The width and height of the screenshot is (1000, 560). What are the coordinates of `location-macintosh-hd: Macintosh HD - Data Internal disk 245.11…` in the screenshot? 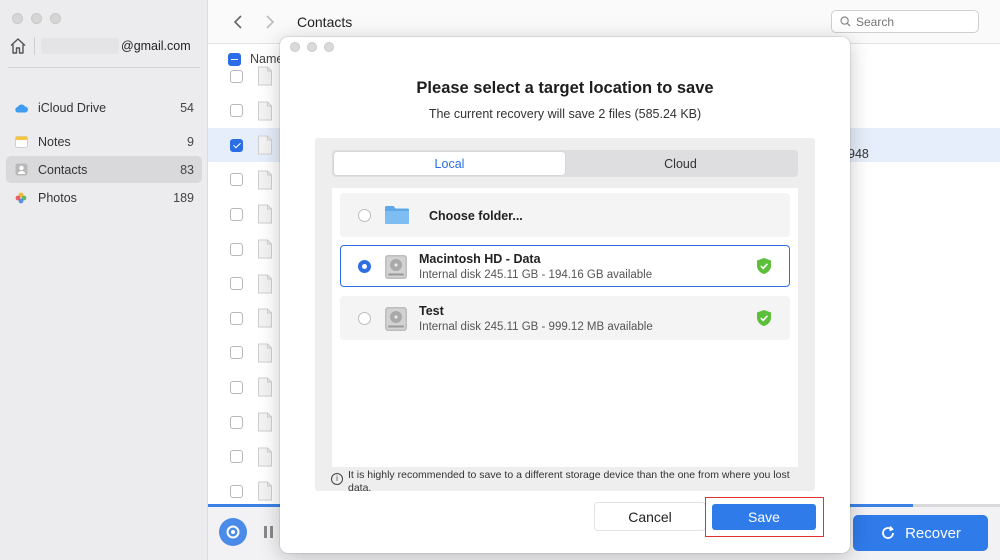 It's located at (565, 266).